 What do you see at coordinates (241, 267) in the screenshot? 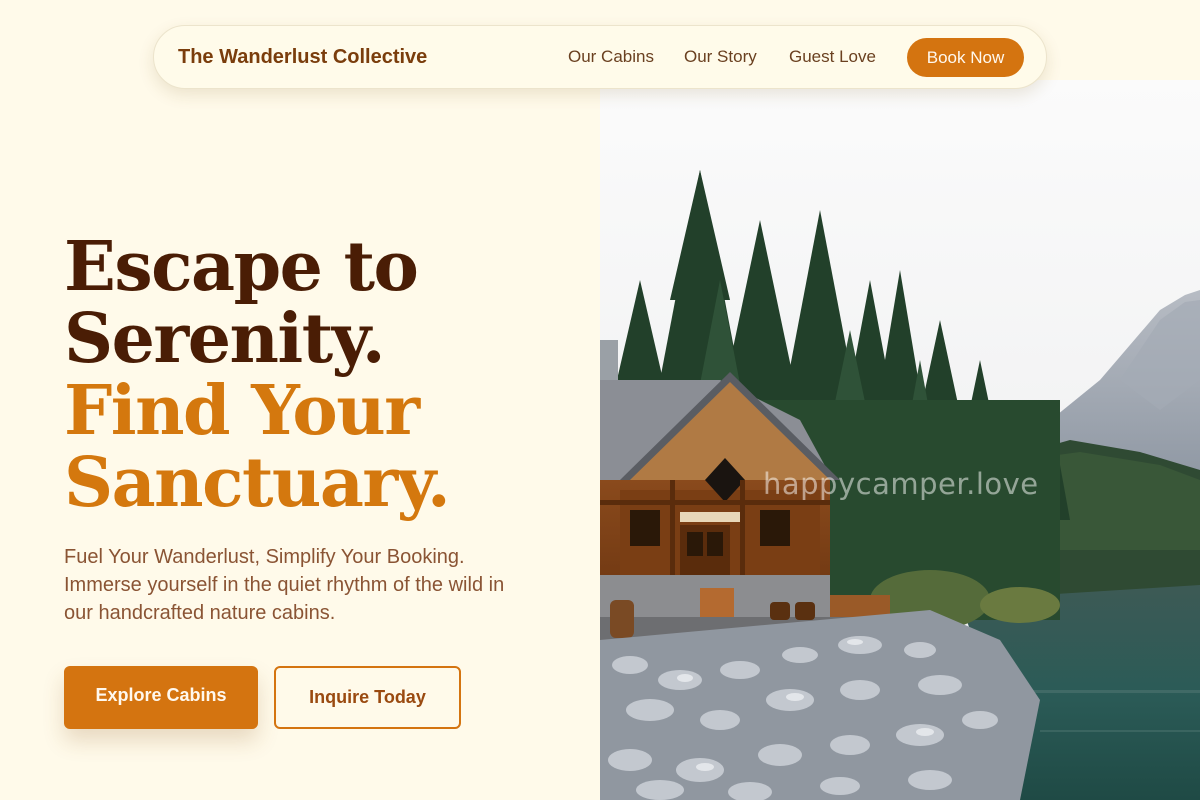
I see `headline-line-1: Escape to` at bounding box center [241, 267].